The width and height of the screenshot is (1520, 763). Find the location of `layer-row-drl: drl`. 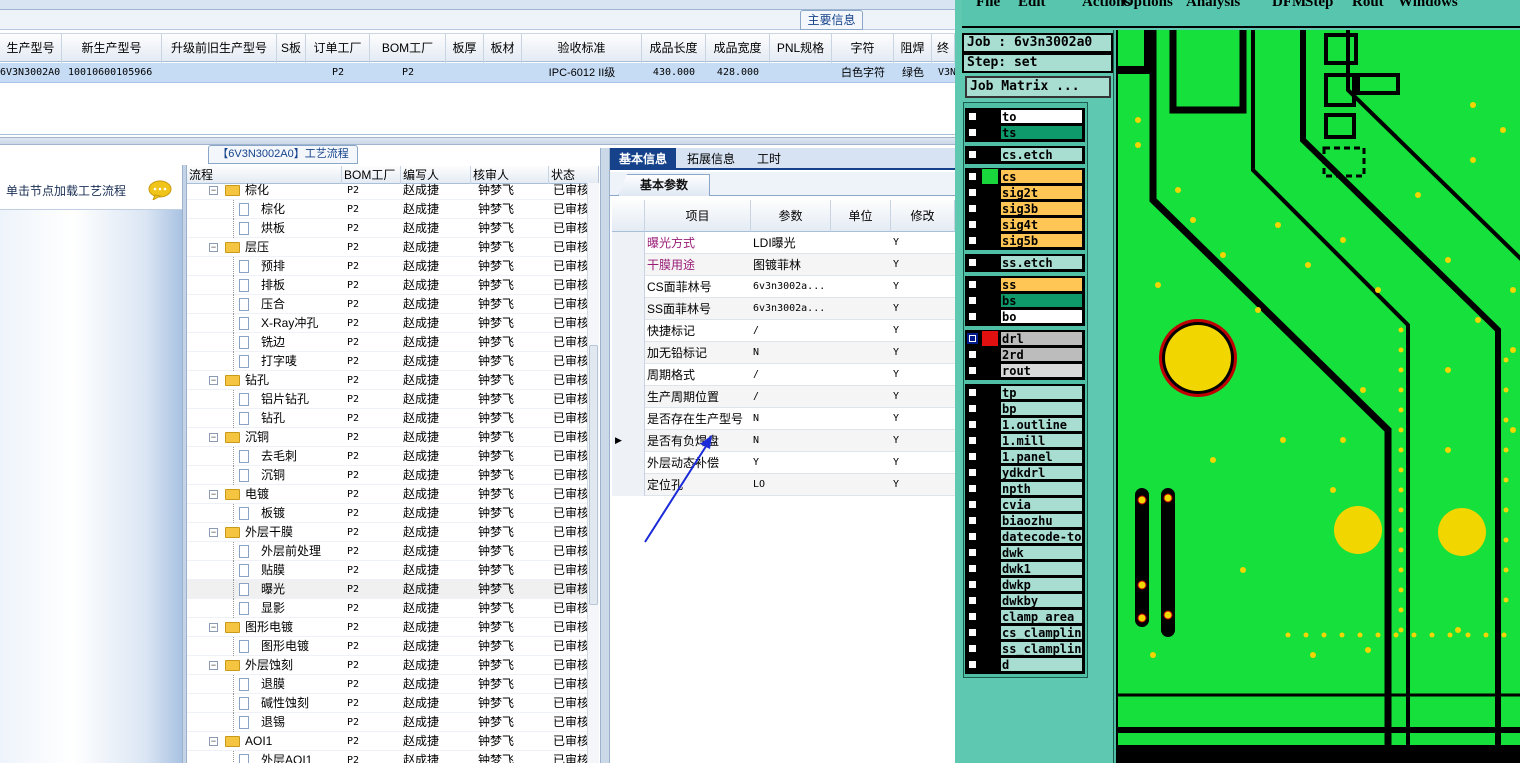

layer-row-drl: drl is located at coordinates (1025, 338).